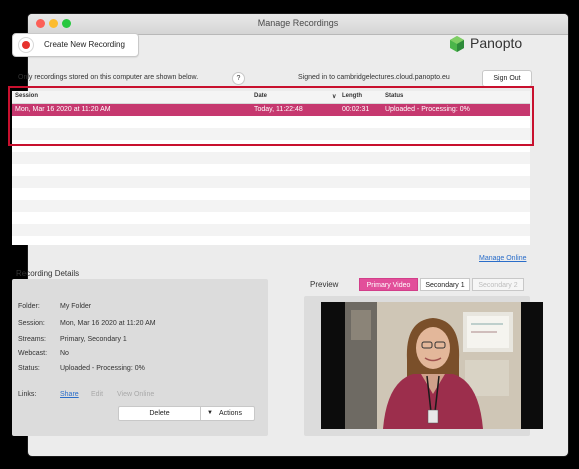 Image resolution: width=579 pixels, height=469 pixels. I want to click on session-value: Mon, Mar 16 2020 at 11:20 AM, so click(108, 323).